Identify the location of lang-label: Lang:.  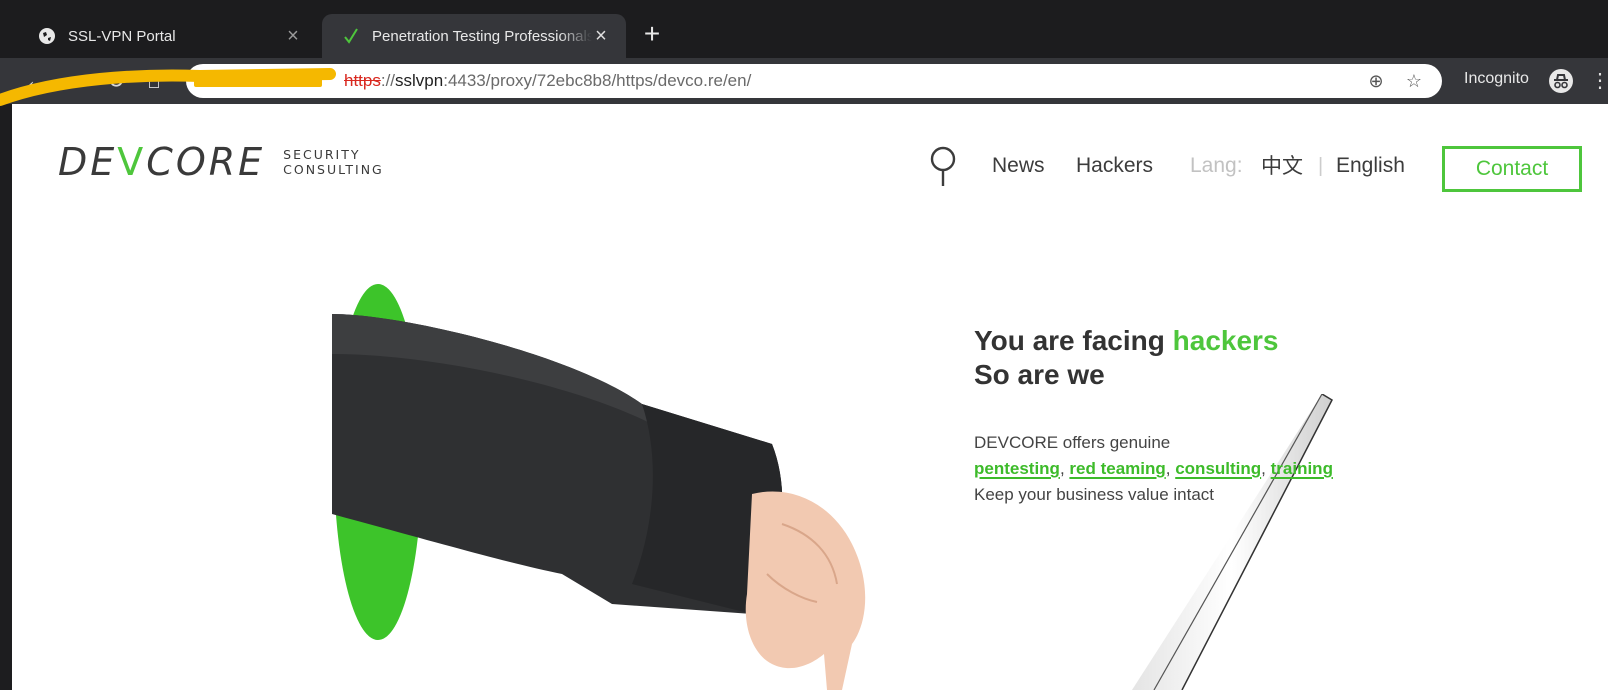
(1216, 165).